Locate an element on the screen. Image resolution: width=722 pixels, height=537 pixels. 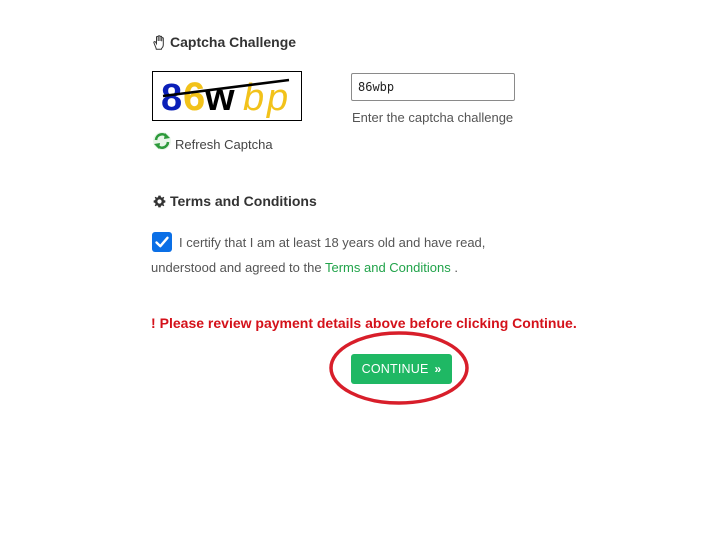
refresh-captcha-button: Refresh Captcha is located at coordinates (212, 141).